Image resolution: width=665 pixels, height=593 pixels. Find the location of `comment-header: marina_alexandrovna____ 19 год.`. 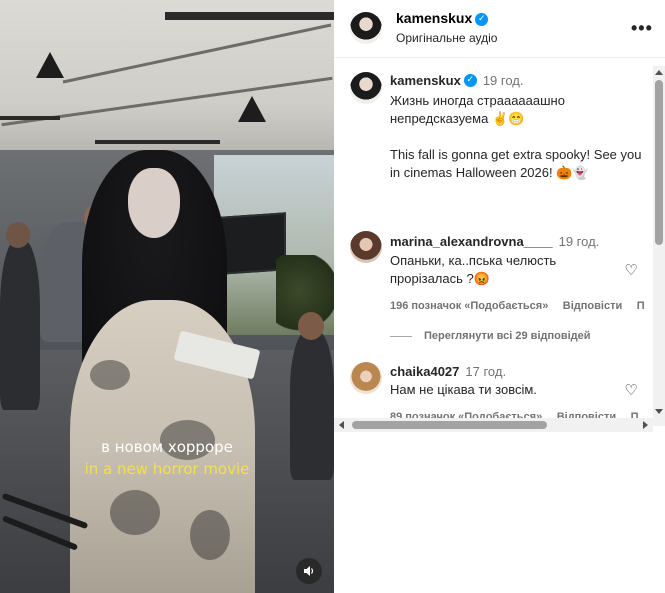

comment-header: marina_alexandrovna____ 19 год. is located at coordinates (494, 242).